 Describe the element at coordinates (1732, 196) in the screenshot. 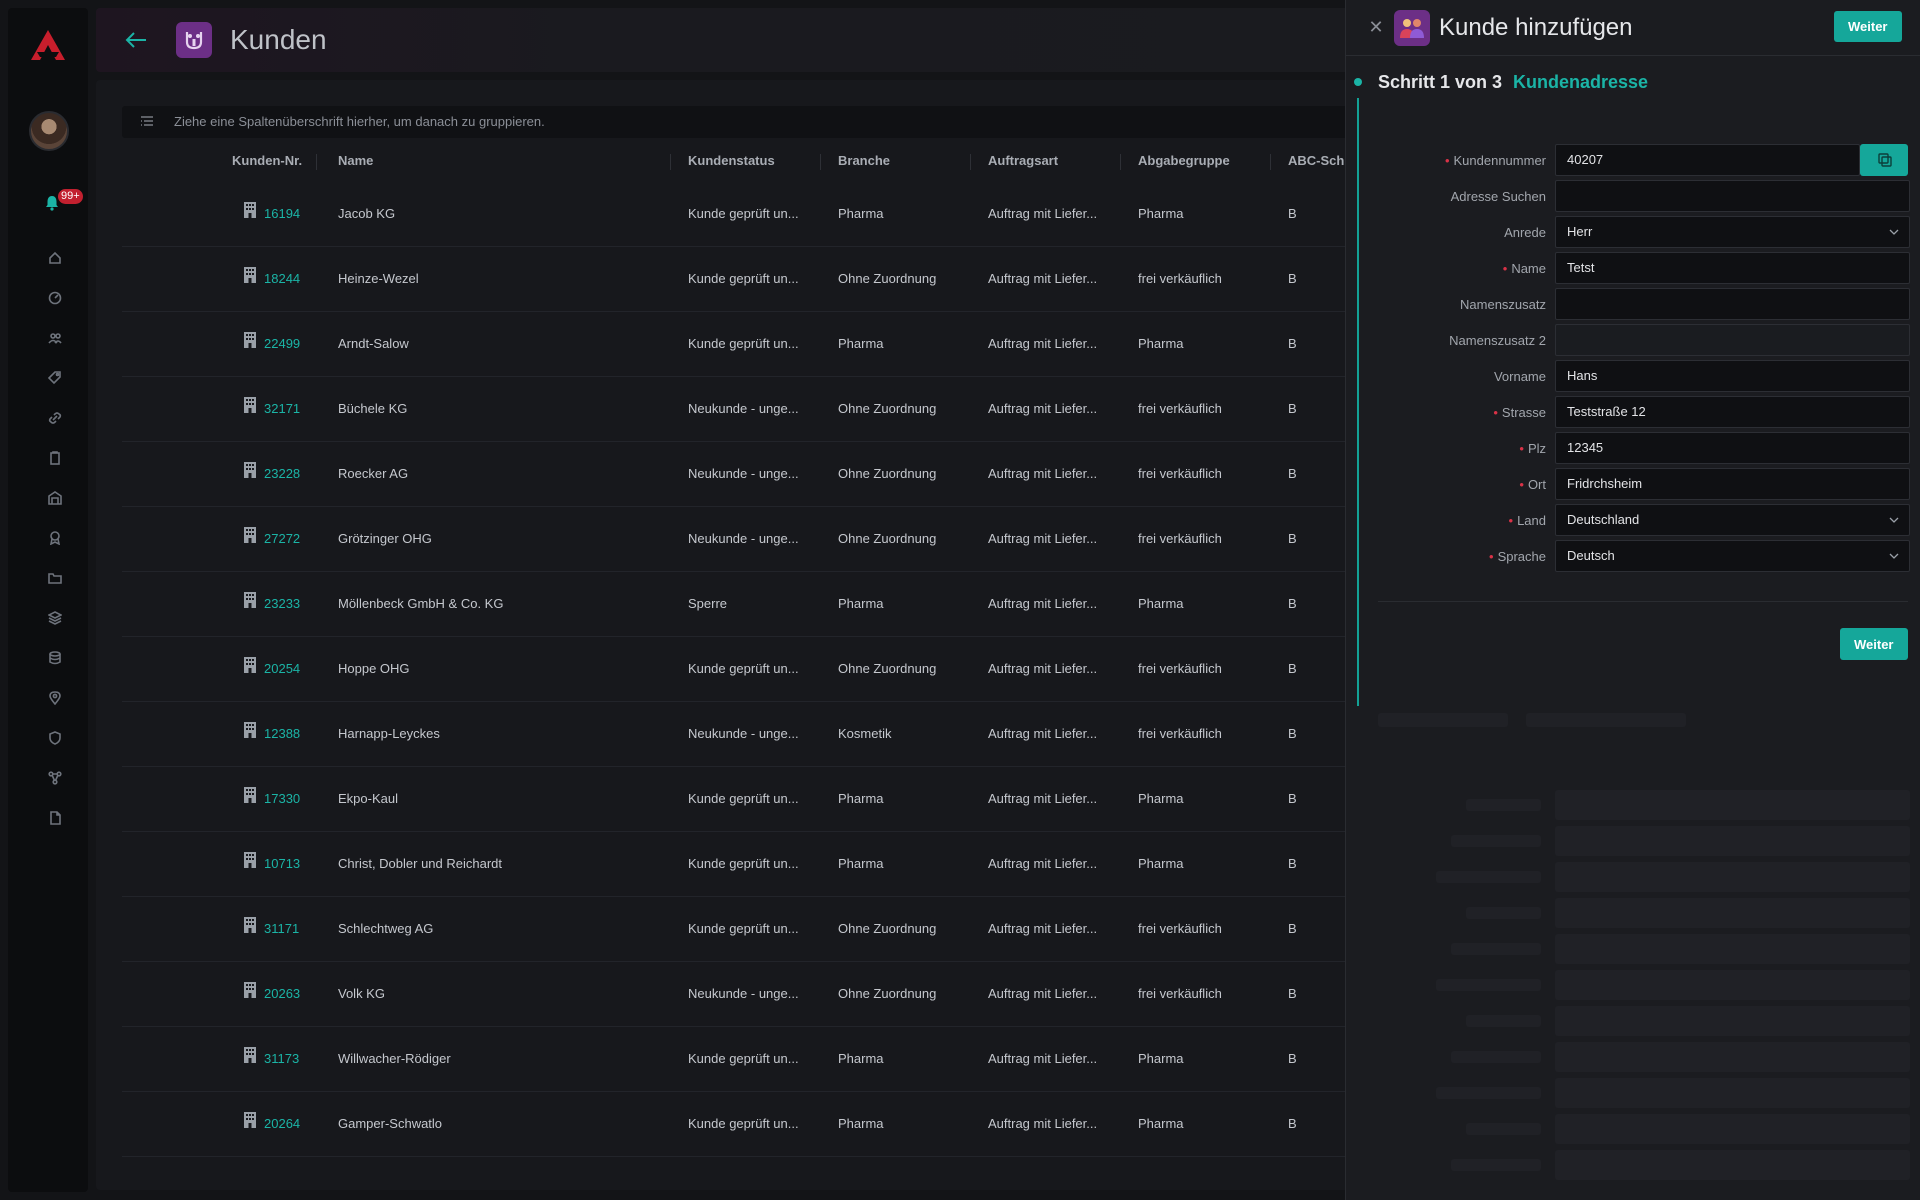

I see `input-adresse-suchen` at that location.